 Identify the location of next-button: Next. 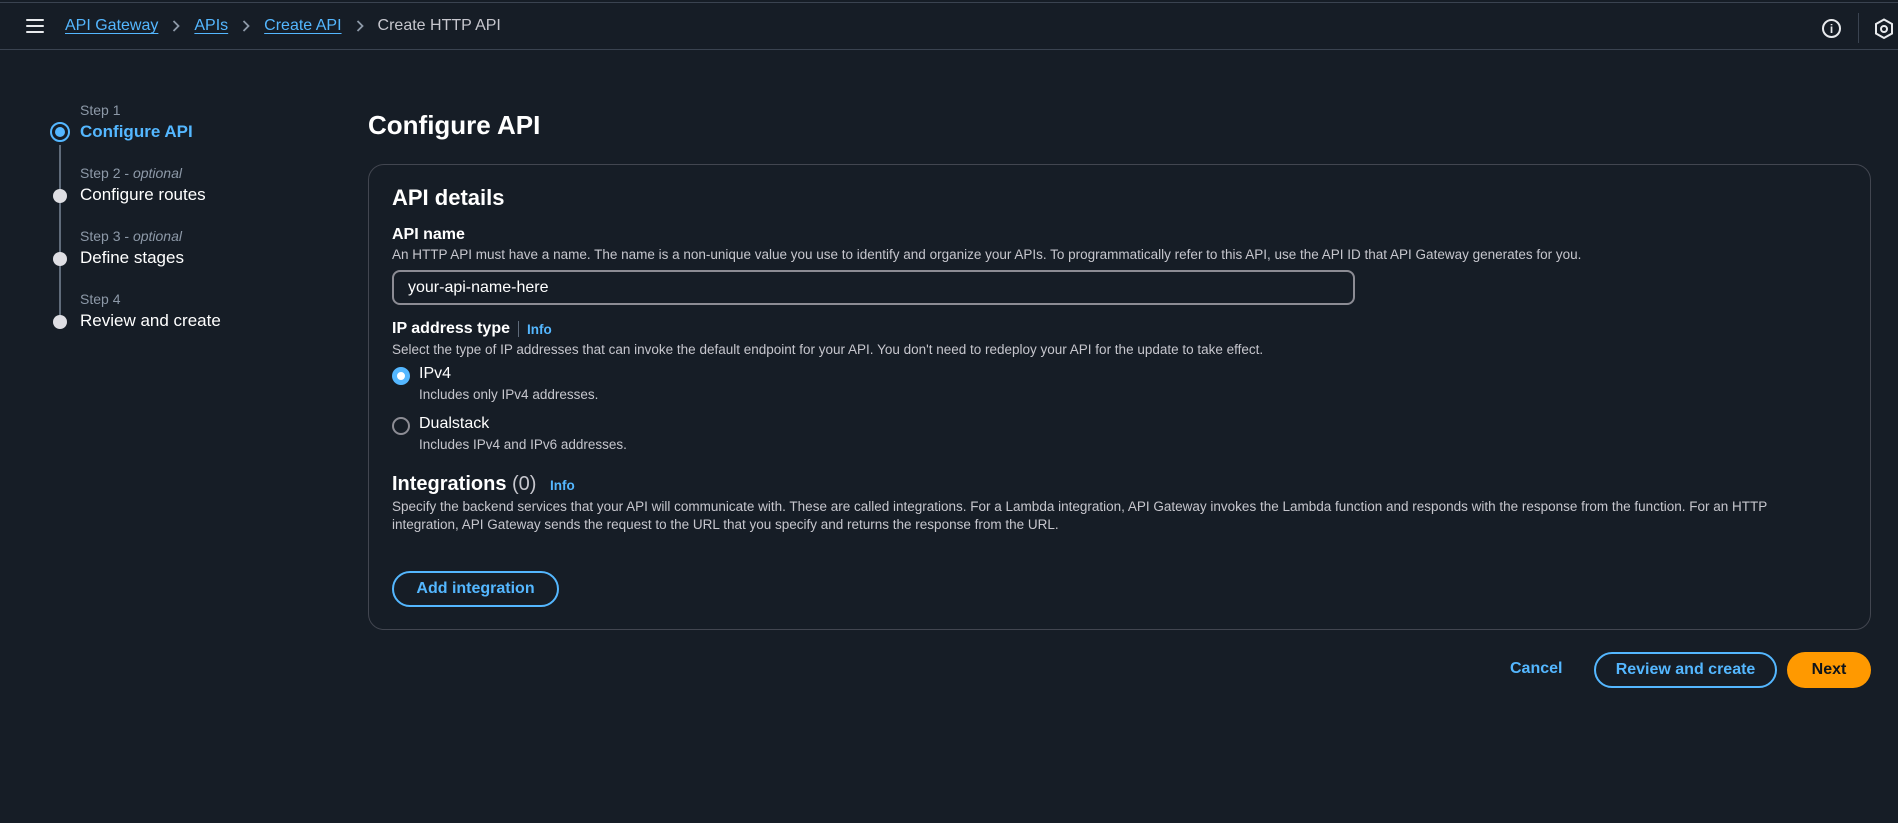
(1829, 670).